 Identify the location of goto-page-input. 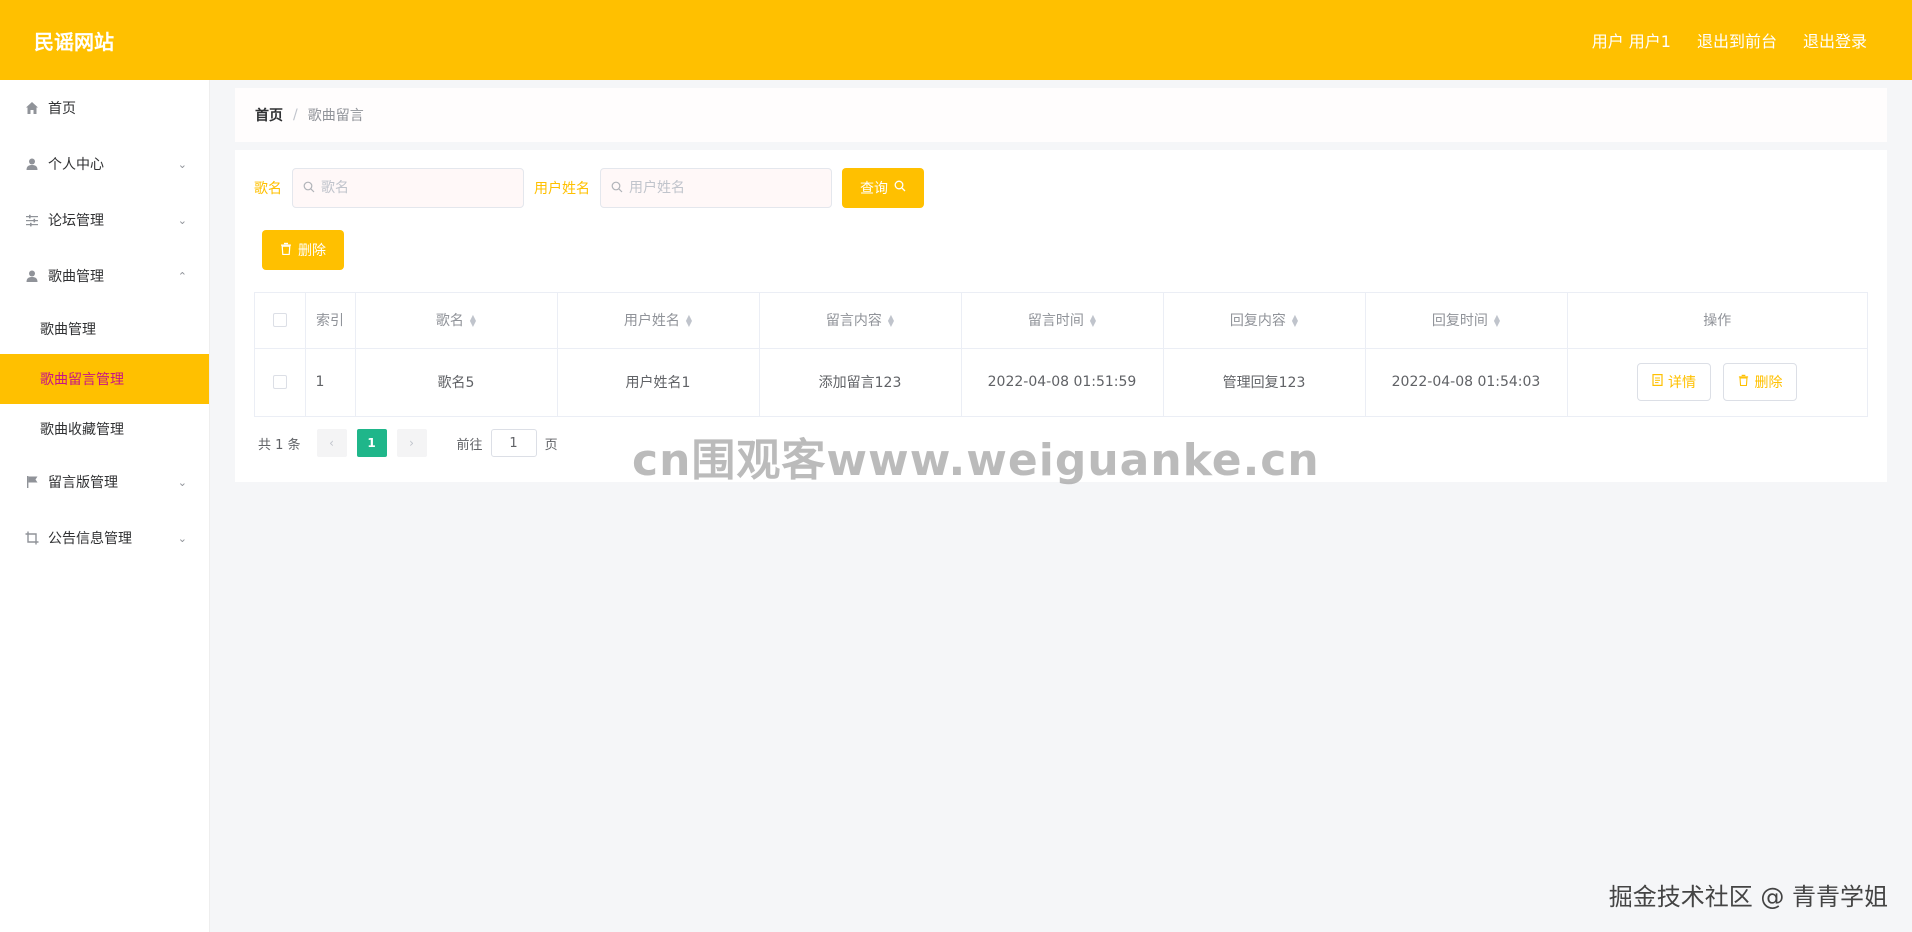
(513, 443).